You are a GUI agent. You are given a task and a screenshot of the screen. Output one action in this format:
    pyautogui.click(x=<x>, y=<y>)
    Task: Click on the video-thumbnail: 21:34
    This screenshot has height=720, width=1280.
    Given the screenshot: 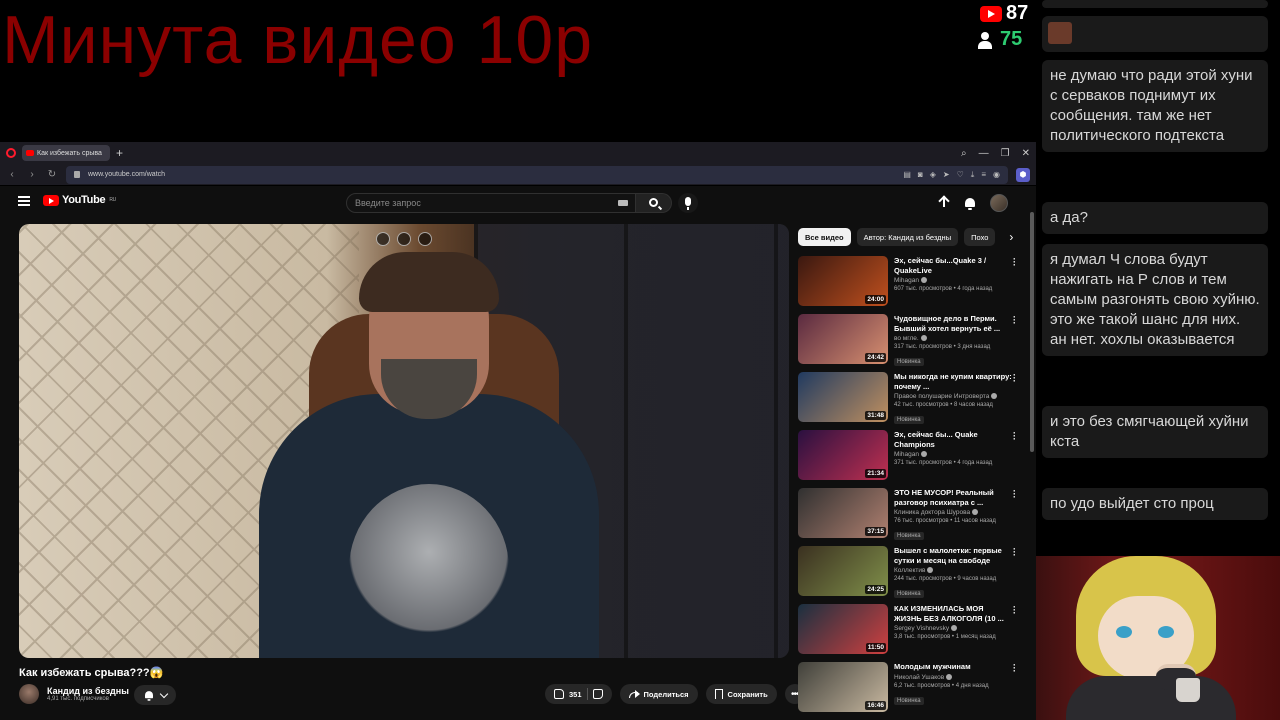 What is the action you would take?
    pyautogui.click(x=843, y=455)
    